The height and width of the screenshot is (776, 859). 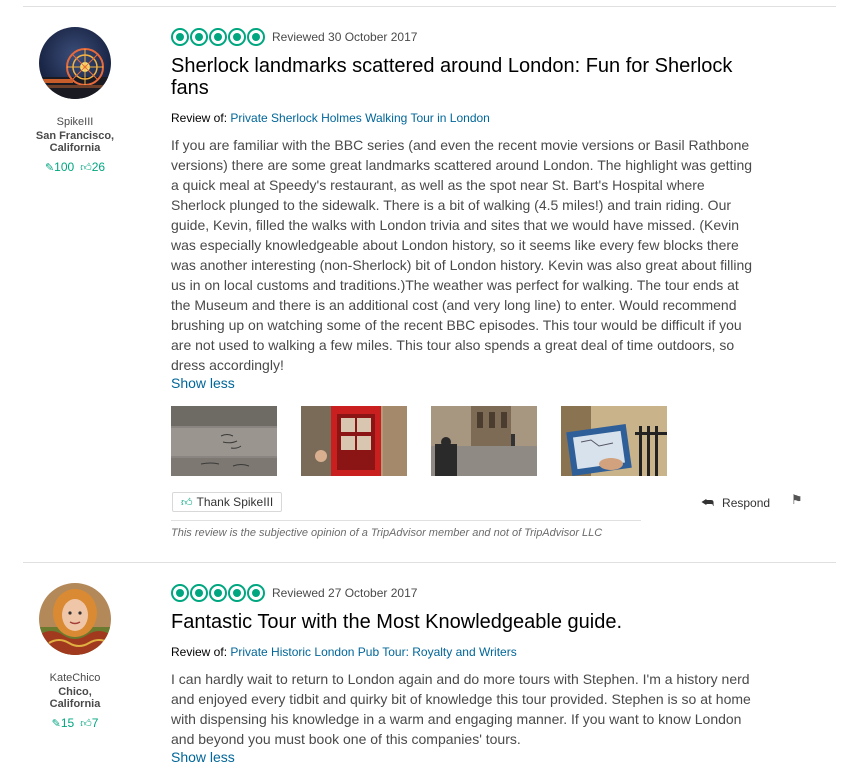 What do you see at coordinates (345, 37) in the screenshot?
I see `review-date: Reviewed 30 October 2017` at bounding box center [345, 37].